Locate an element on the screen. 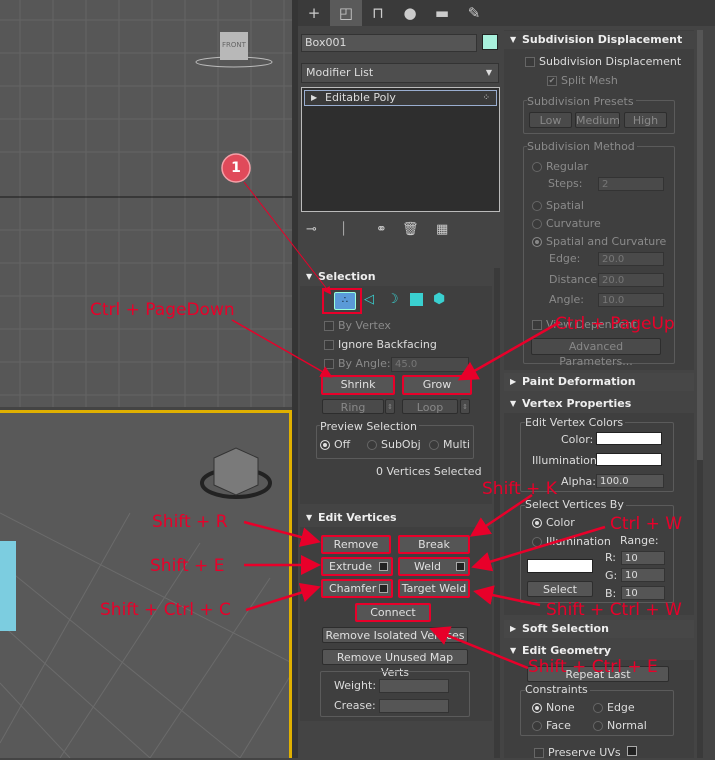 This screenshot has height=760, width=715. annotation-shift-e: Shift + E is located at coordinates (187, 566).